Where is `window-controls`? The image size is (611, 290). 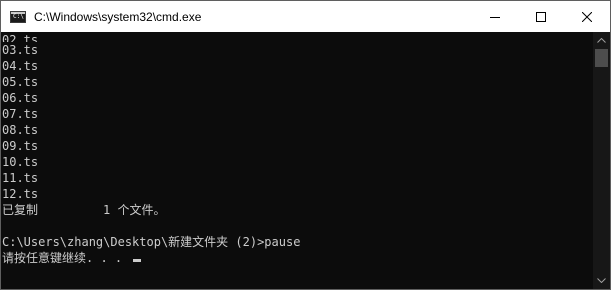
window-controls is located at coordinates (541, 16).